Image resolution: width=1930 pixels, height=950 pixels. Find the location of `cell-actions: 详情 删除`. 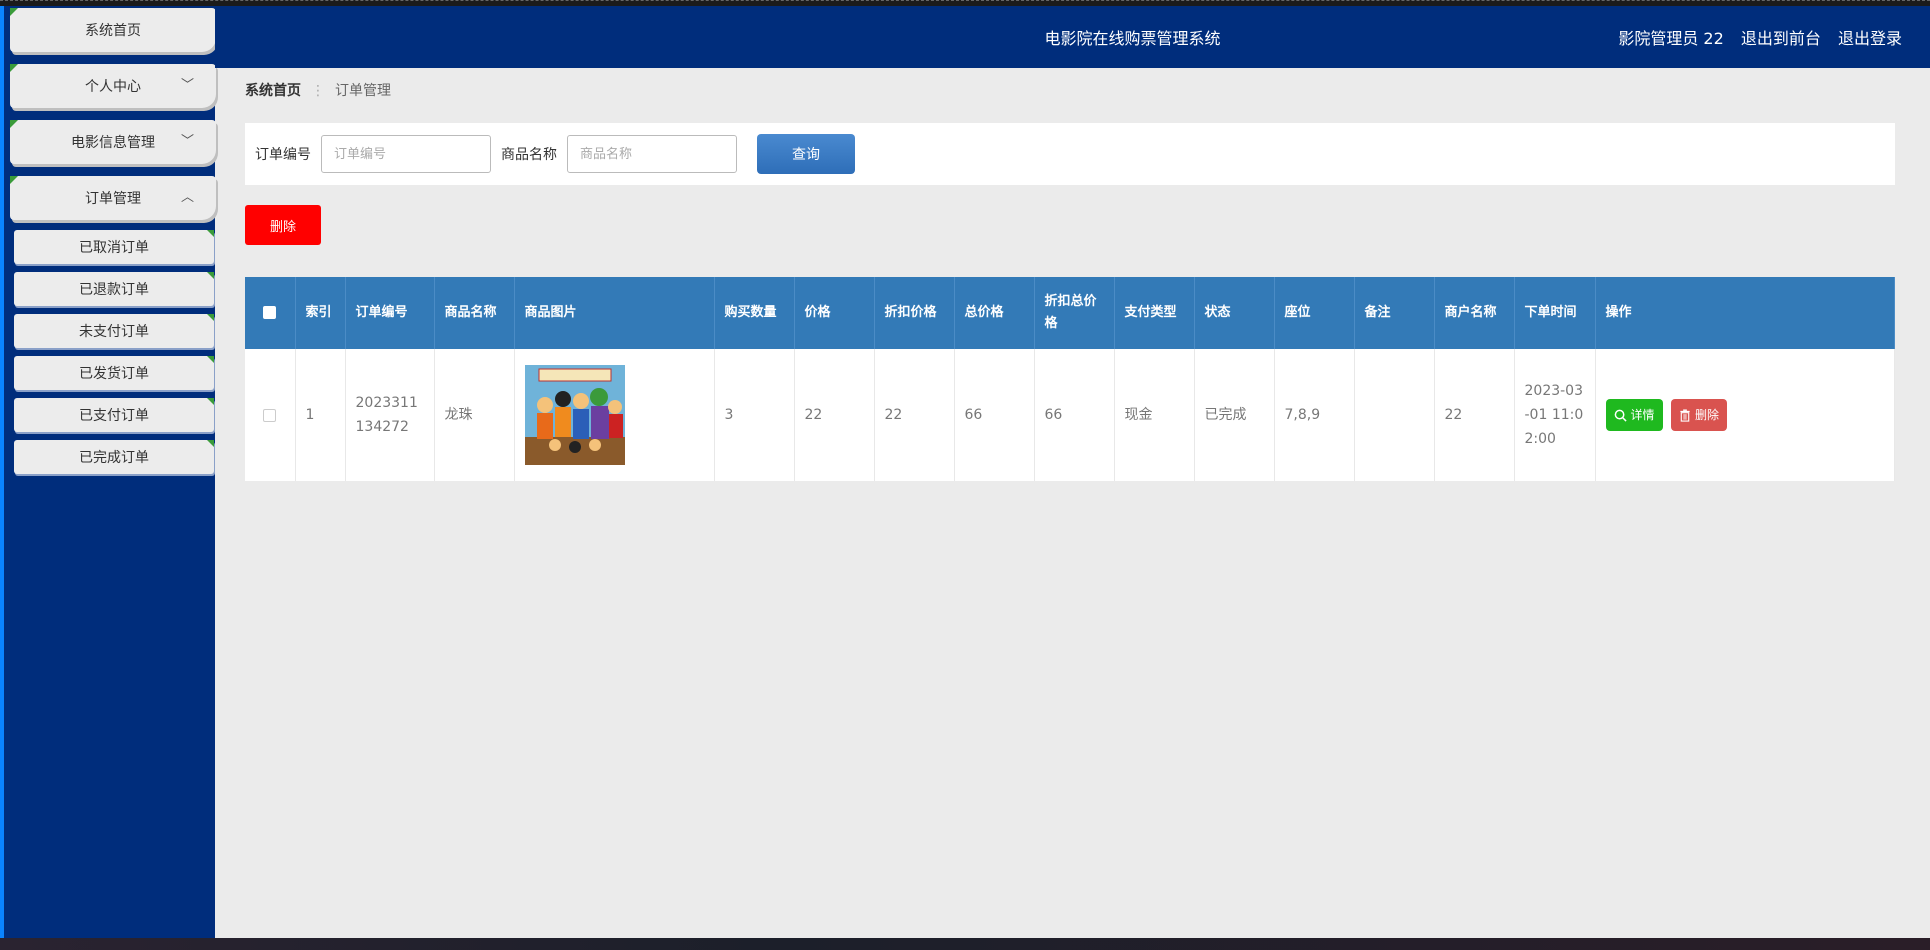

cell-actions: 详情 删除 is located at coordinates (1745, 415).